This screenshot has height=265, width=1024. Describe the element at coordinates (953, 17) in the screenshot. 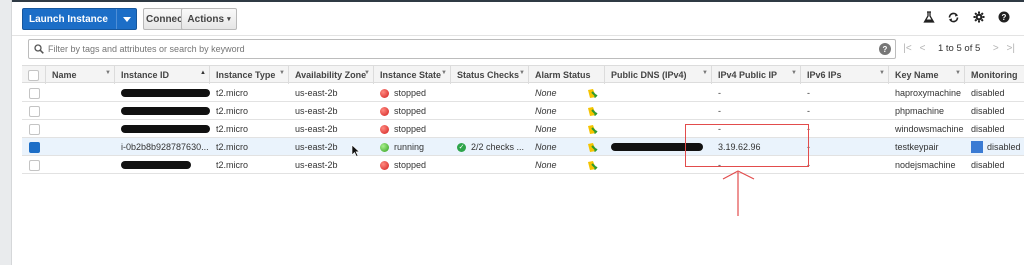

I see `refresh-icon` at that location.